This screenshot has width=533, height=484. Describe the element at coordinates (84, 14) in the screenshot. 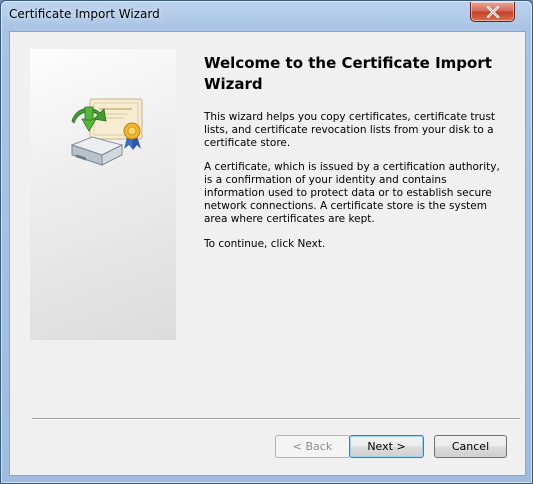

I see `window-title: Certificate Import Wizard` at that location.